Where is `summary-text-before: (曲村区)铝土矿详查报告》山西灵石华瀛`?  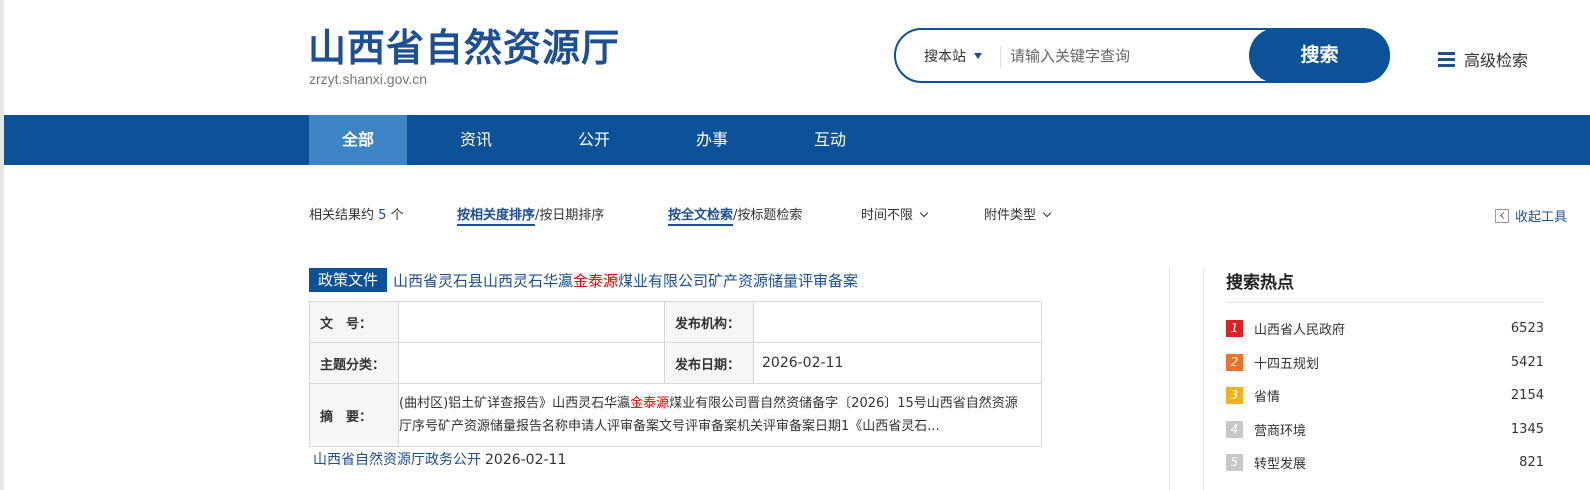
summary-text-before: (曲村区)铝土矿详查报告》山西灵石华瀛 is located at coordinates (515, 403).